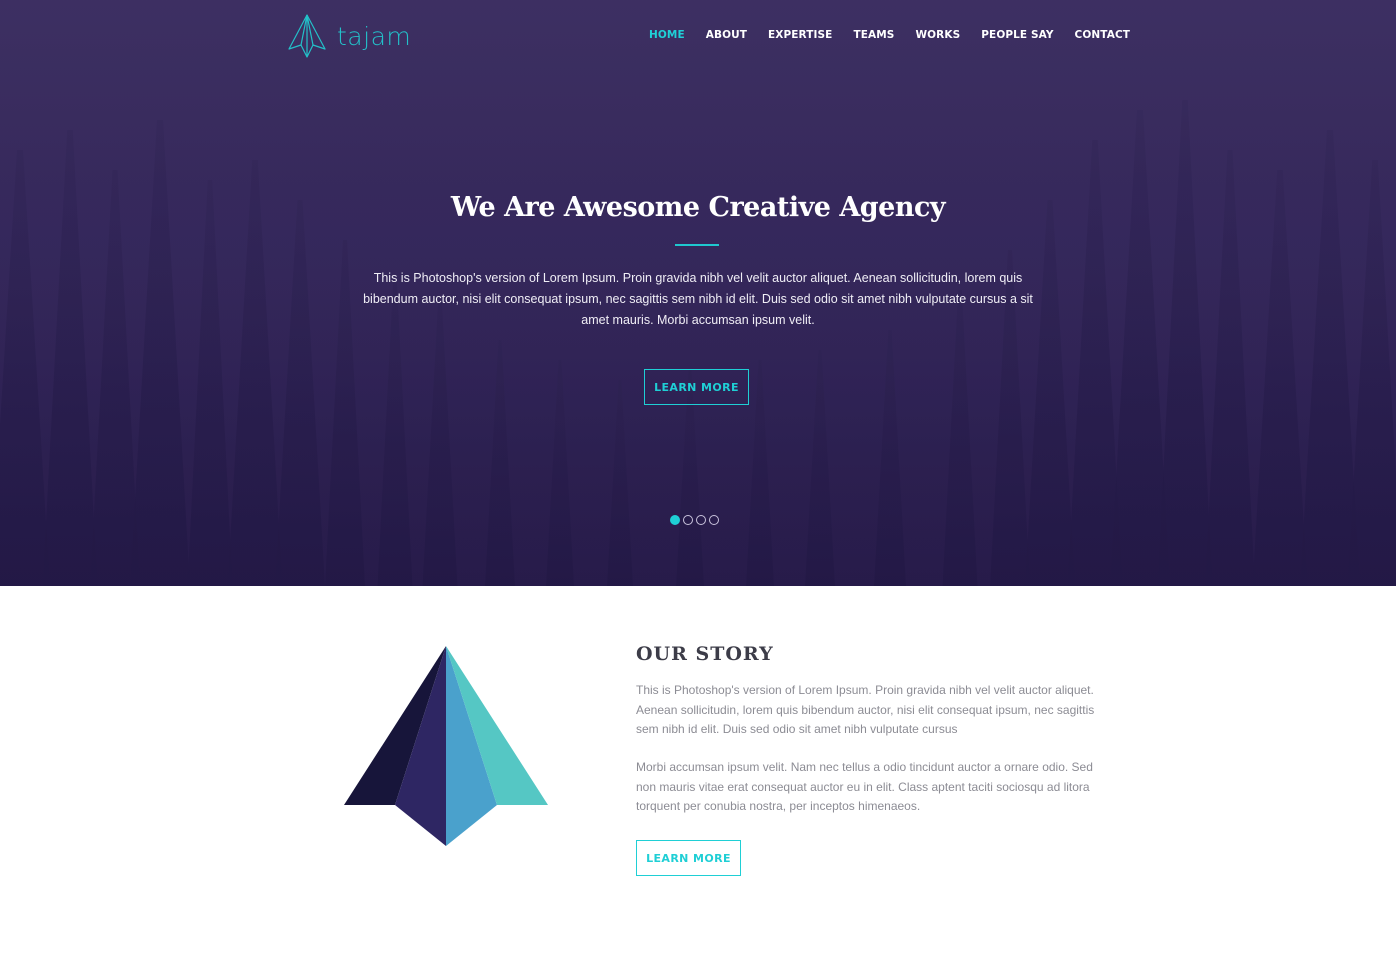  I want to click on nav-expertise: EXPERTISE, so click(800, 35).